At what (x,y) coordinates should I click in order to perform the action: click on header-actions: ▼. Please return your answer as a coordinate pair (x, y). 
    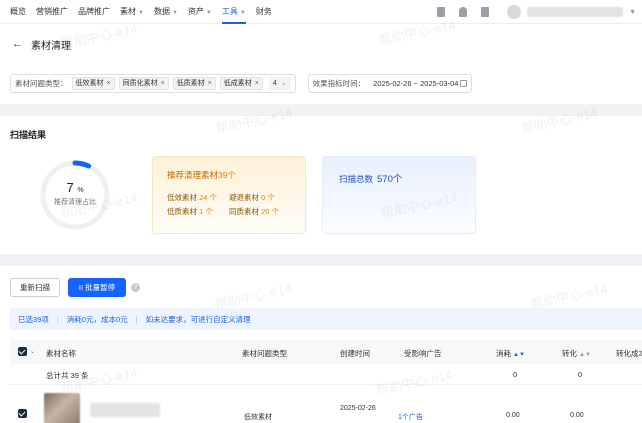
    Looking at the image, I should click on (539, 12).